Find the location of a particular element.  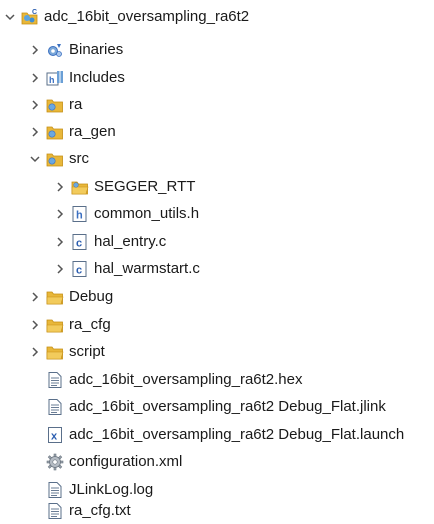

binaries-icon is located at coordinates (55, 50).